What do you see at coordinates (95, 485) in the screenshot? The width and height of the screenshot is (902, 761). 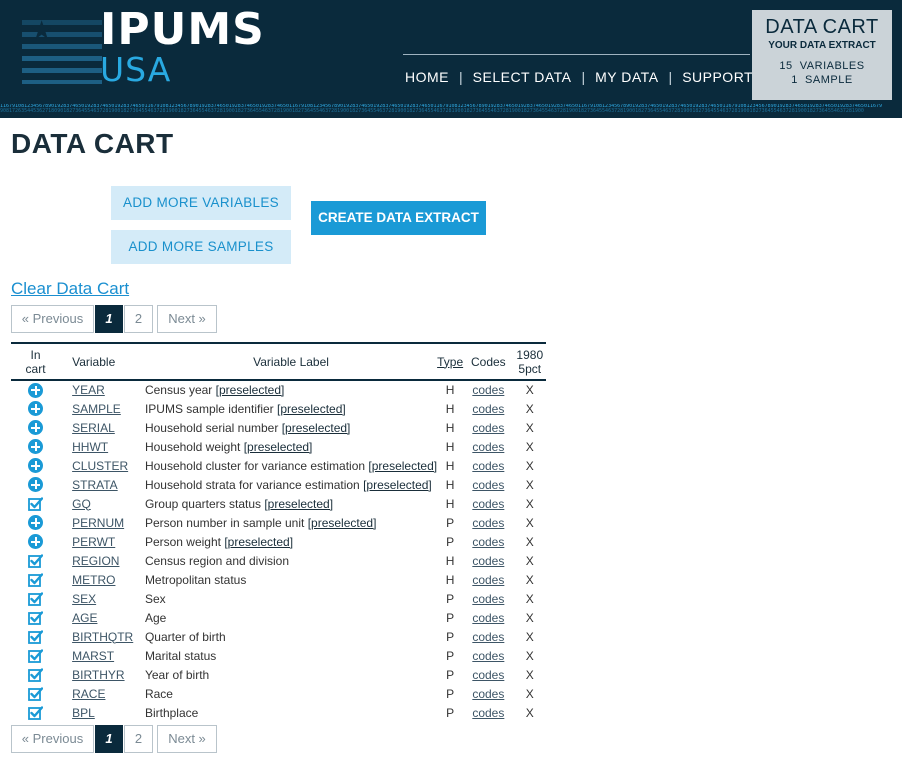 I see `variable-name-link: STRATA` at bounding box center [95, 485].